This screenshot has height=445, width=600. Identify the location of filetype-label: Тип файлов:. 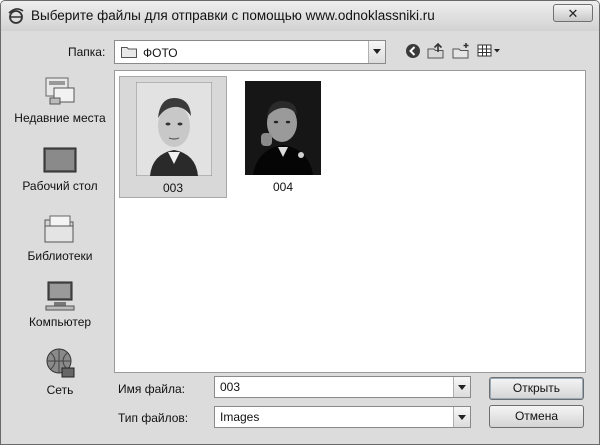
(153, 418).